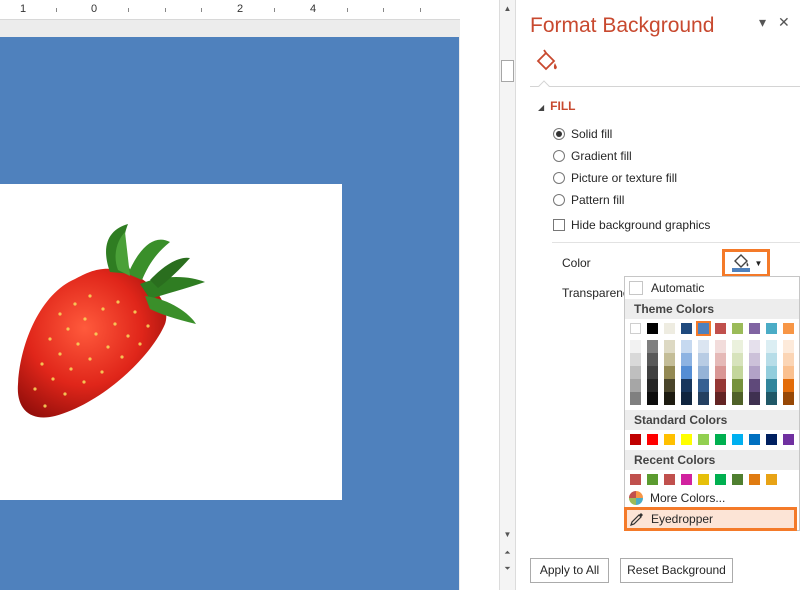 The width and height of the screenshot is (800, 590). Describe the element at coordinates (712, 288) in the screenshot. I see `automatic-color-item: Automatic` at that location.